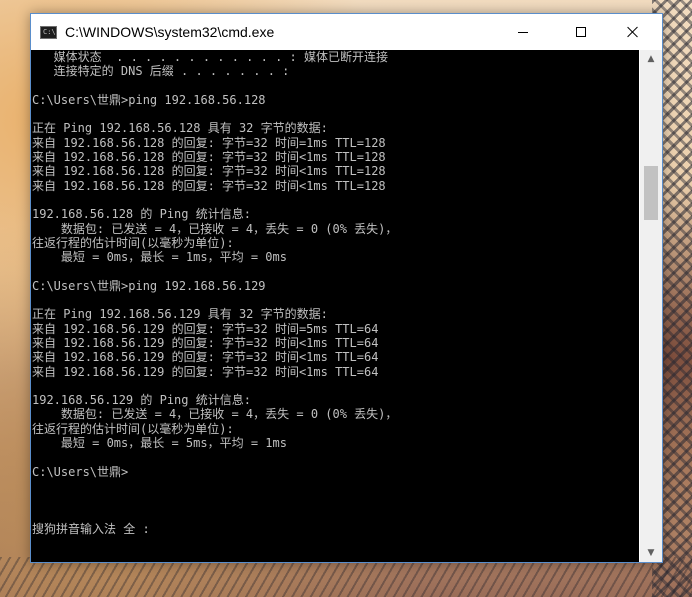  I want to click on console-line: 连接特定的 DNS 后缀 . . . . . . . :, so click(161, 71).